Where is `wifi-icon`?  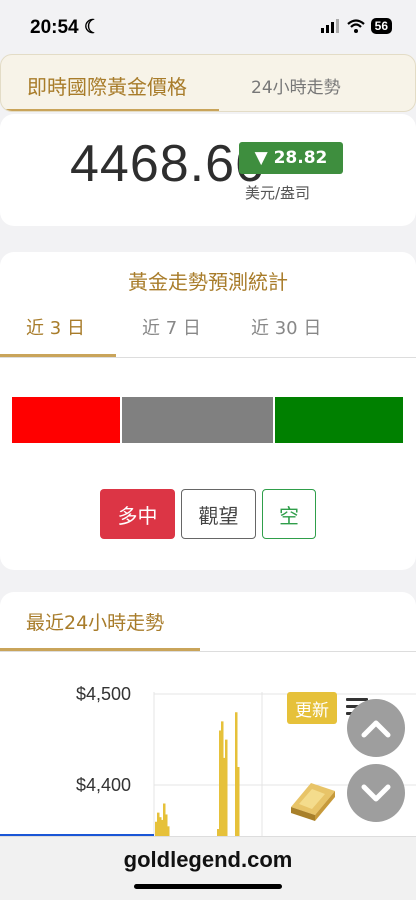
wifi-icon is located at coordinates (355, 26).